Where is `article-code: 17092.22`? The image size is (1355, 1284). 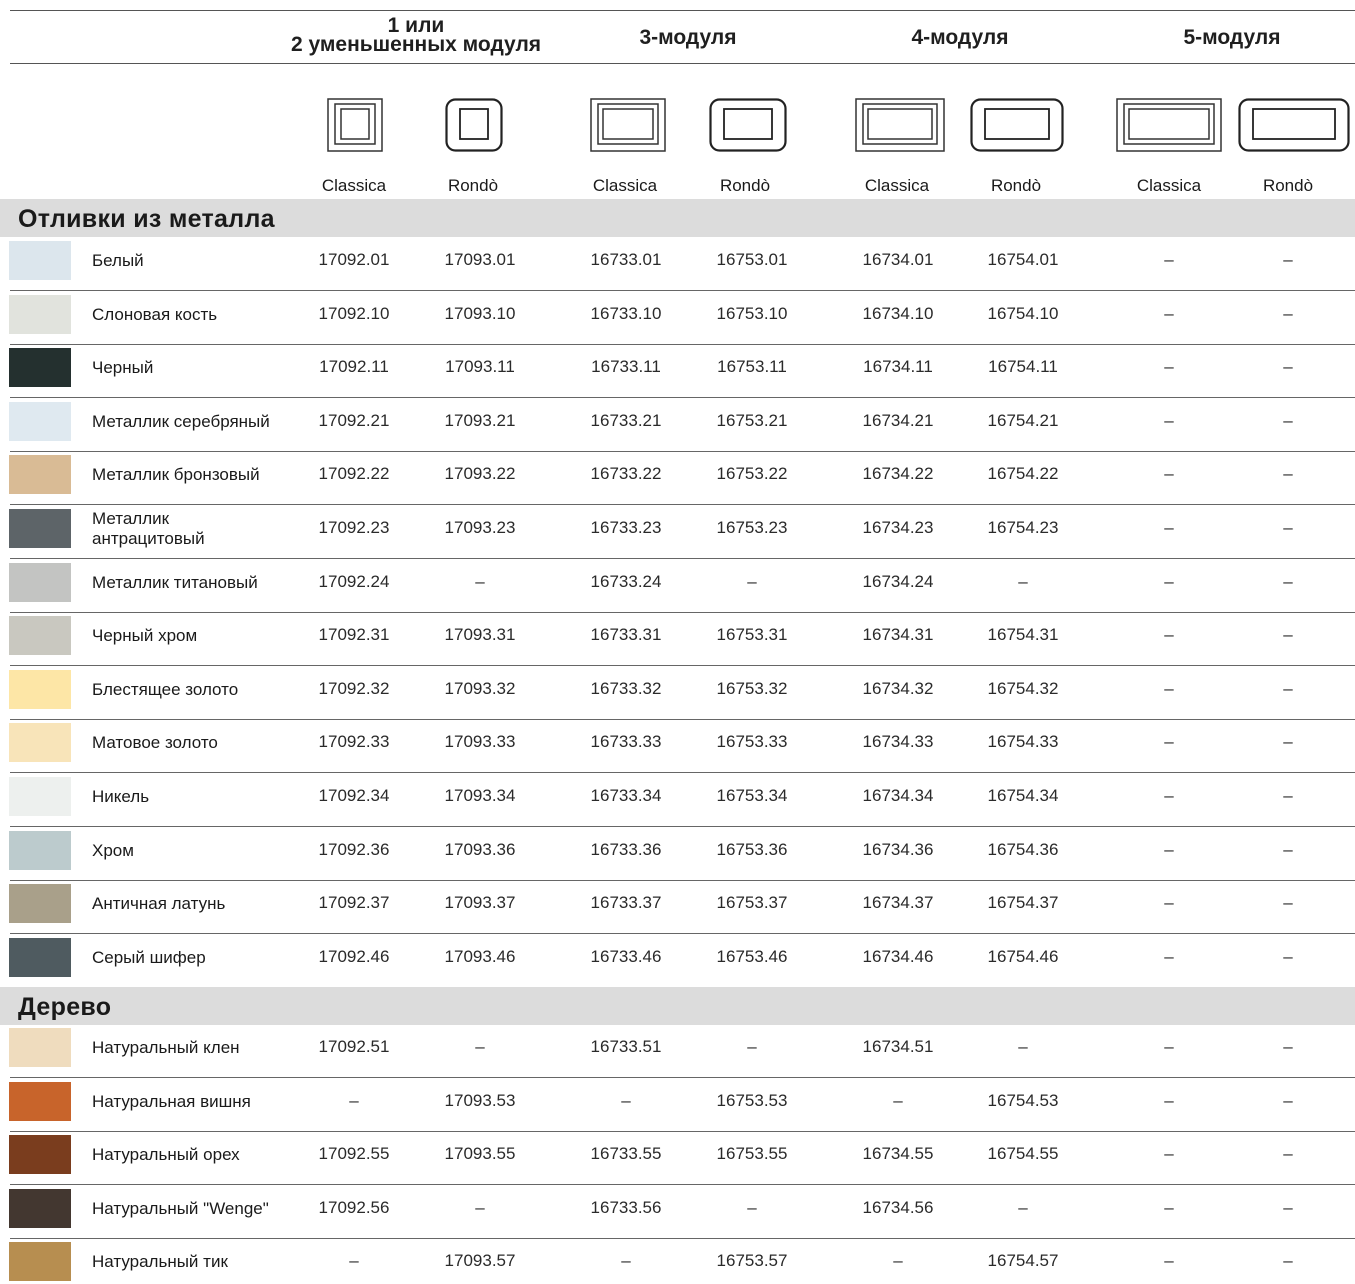
article-code: 17092.22 is located at coordinates (354, 474).